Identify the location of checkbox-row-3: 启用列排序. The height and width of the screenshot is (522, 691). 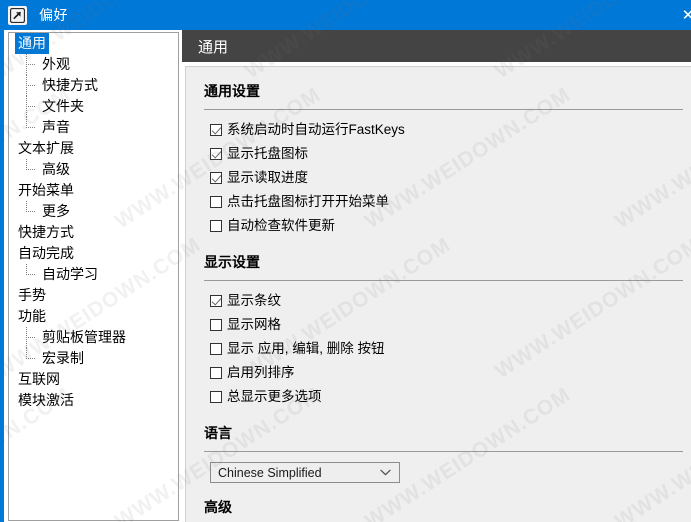
(450, 373).